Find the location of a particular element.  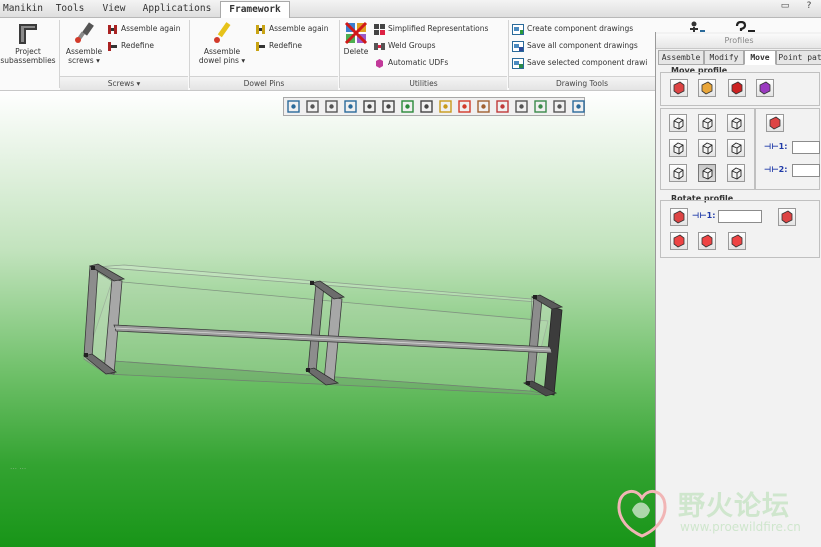

tab-manikin: Manikin is located at coordinates (23, 9).